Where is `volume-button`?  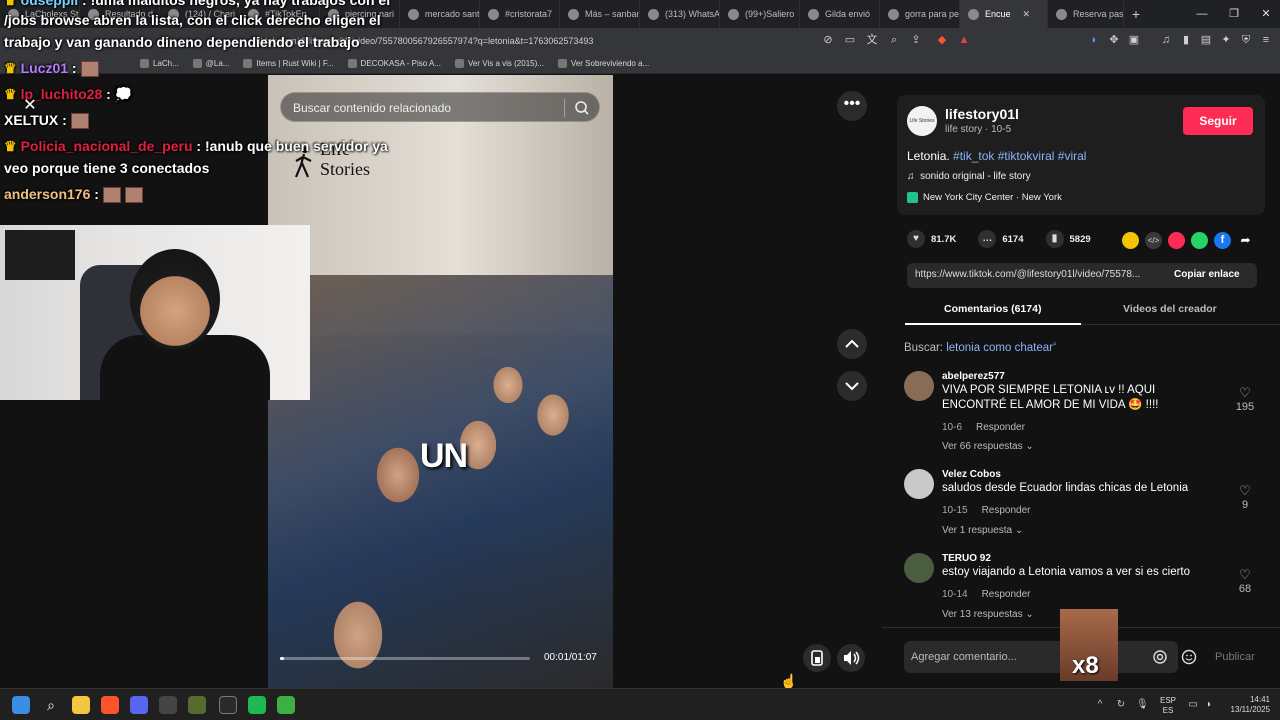
volume-button is located at coordinates (851, 658).